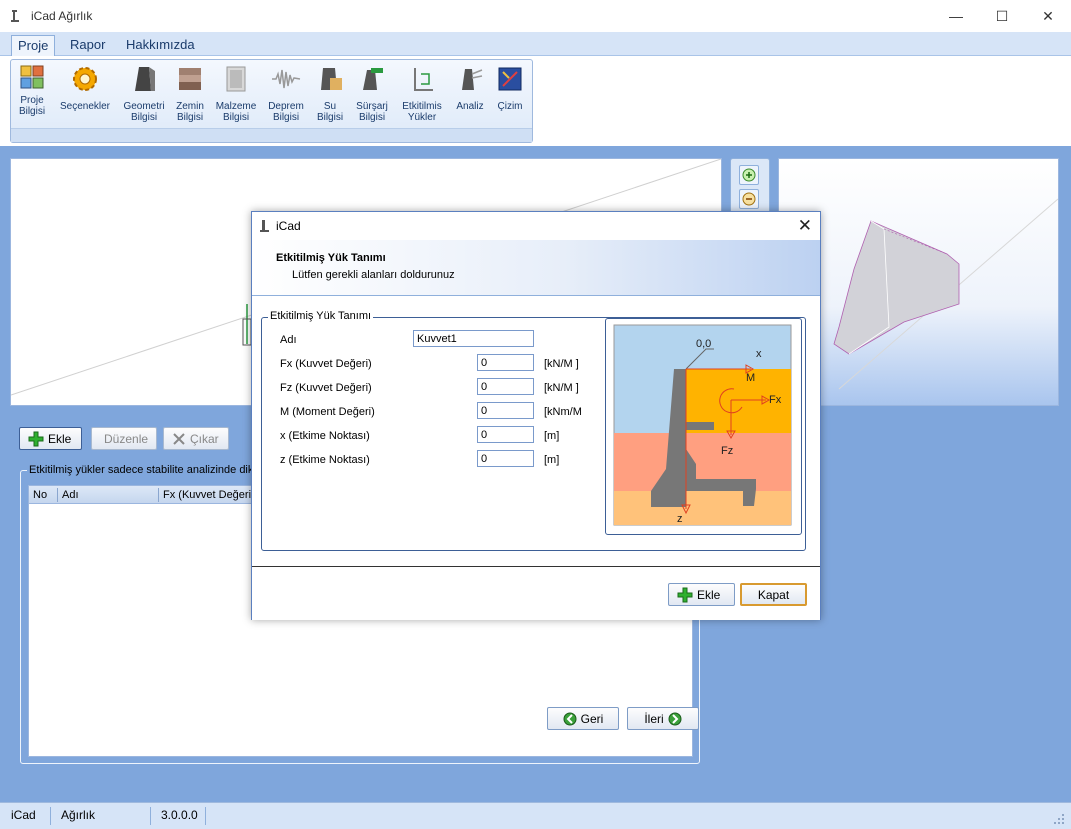 The width and height of the screenshot is (1071, 829). I want to click on fz-input, so click(505, 386).